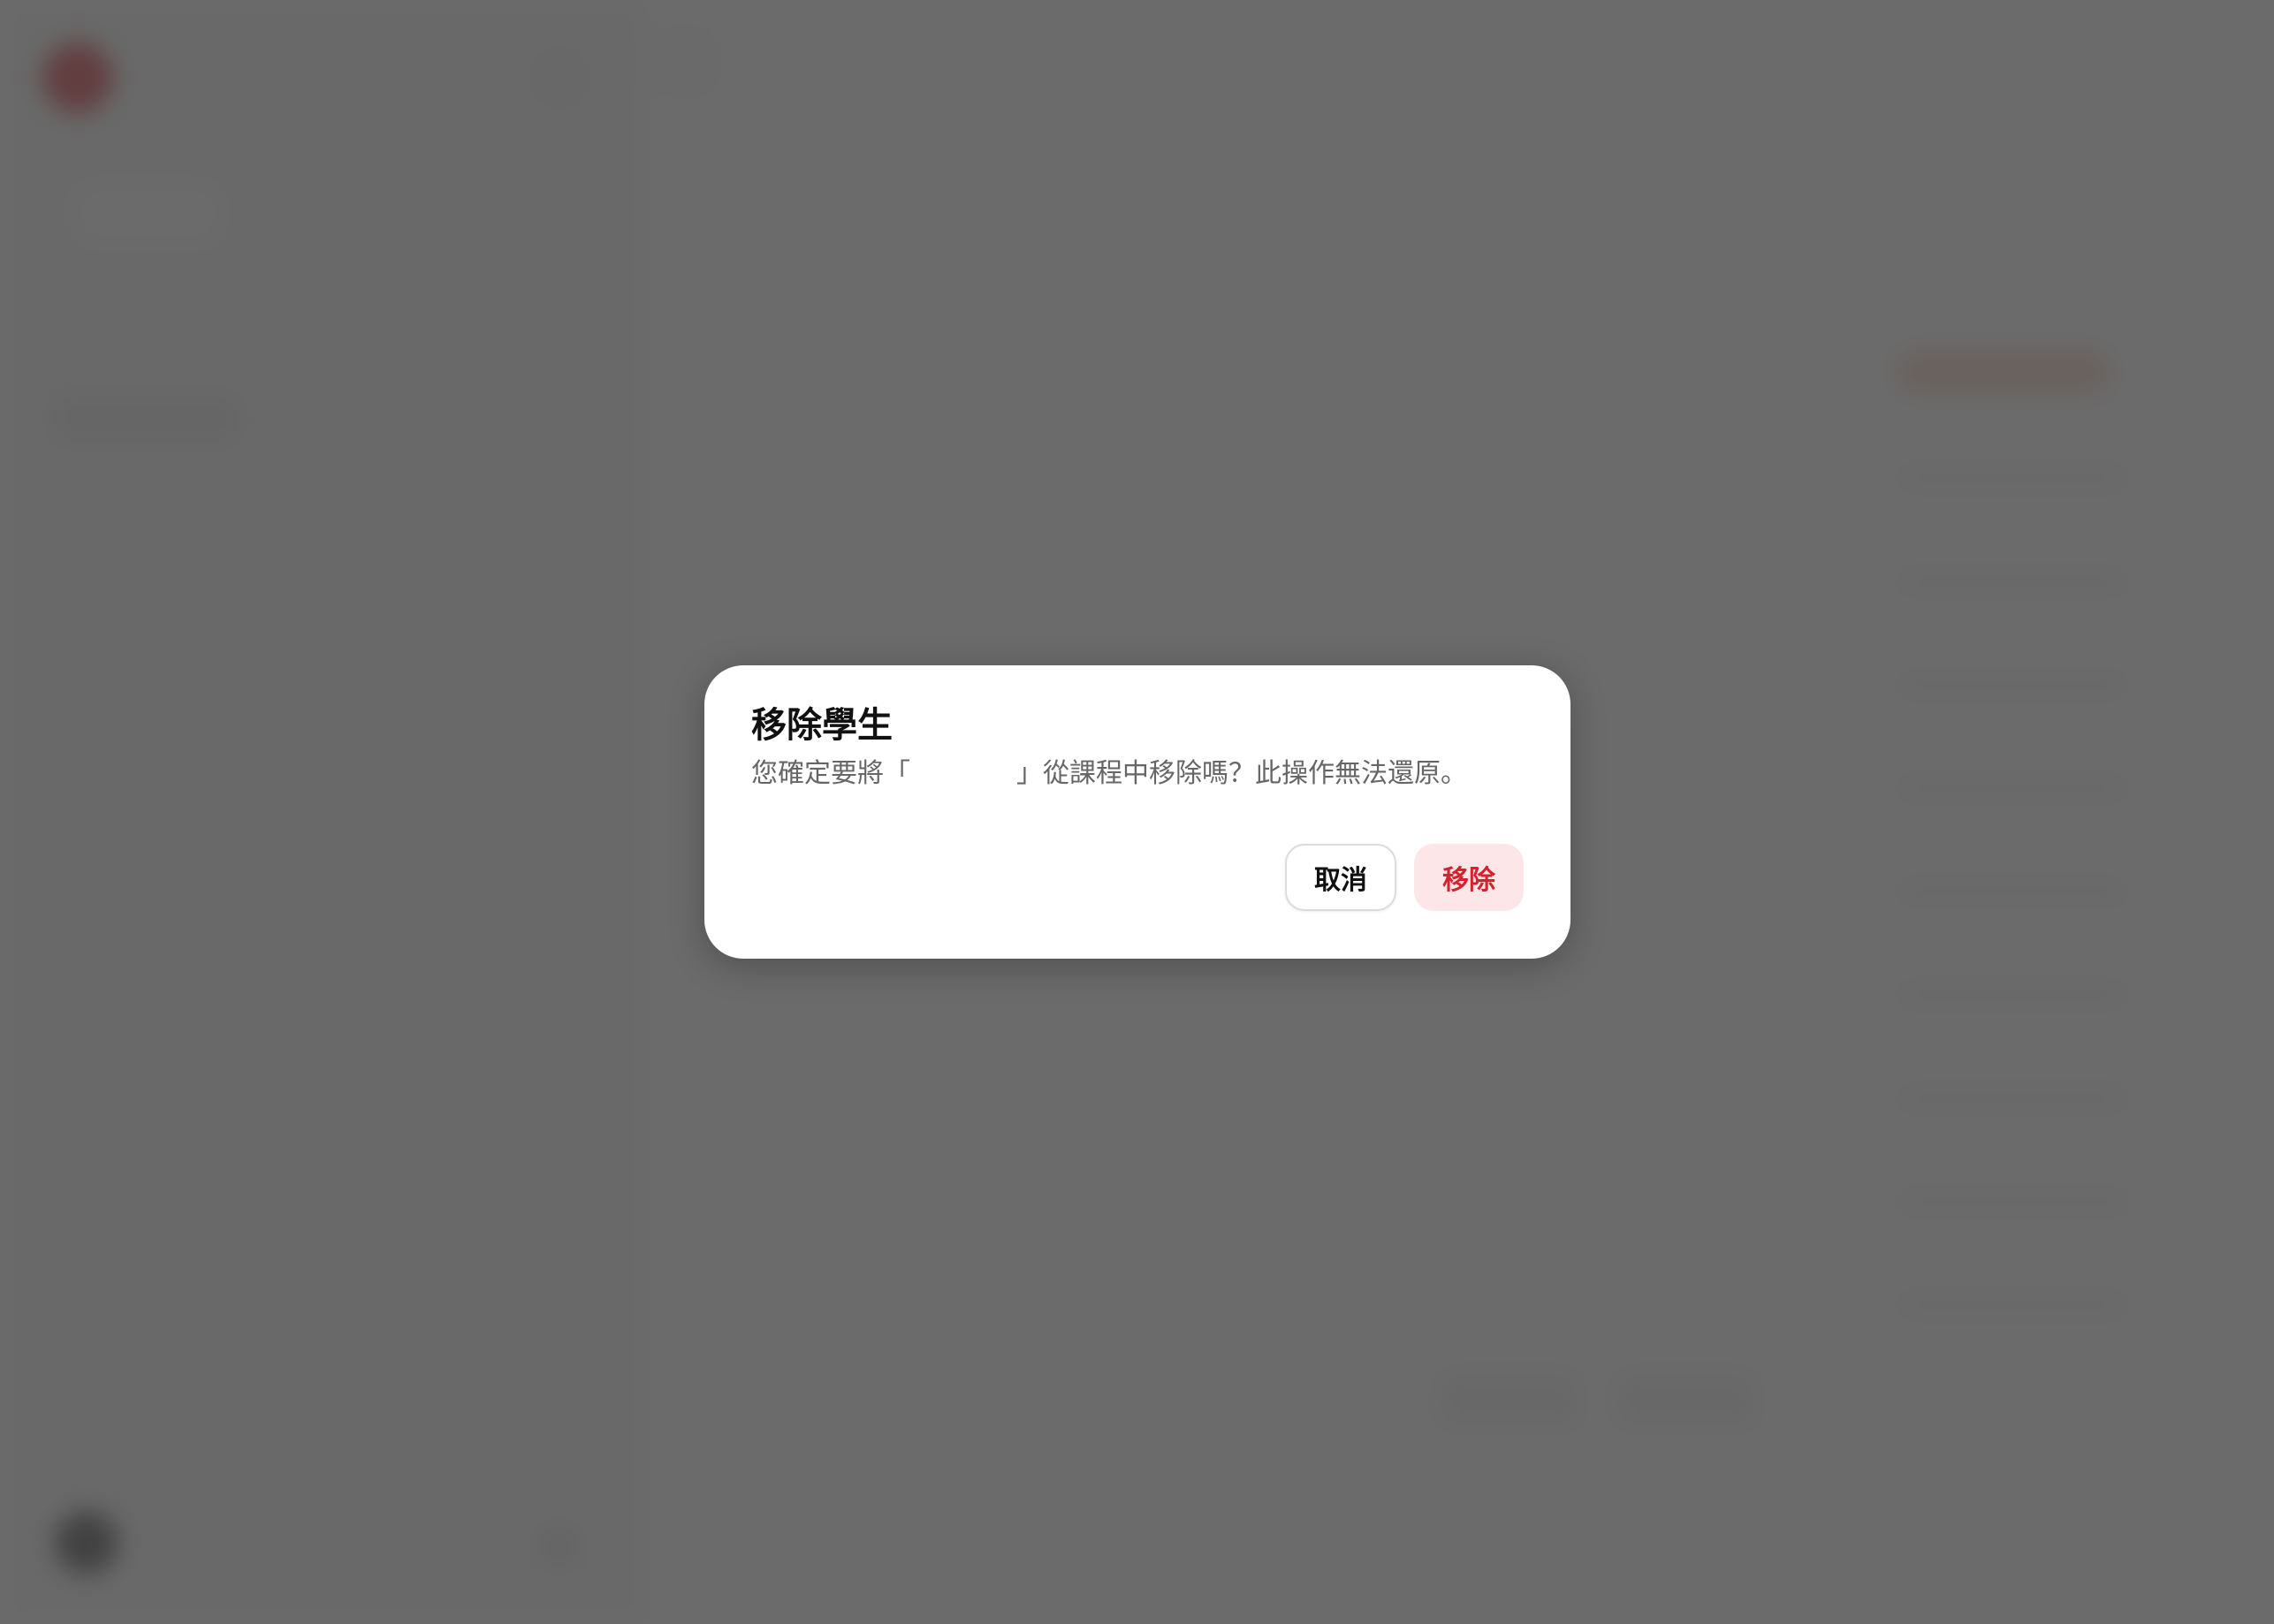 Image resolution: width=2274 pixels, height=1624 pixels. I want to click on dialog-title: 移除學生, so click(822, 725).